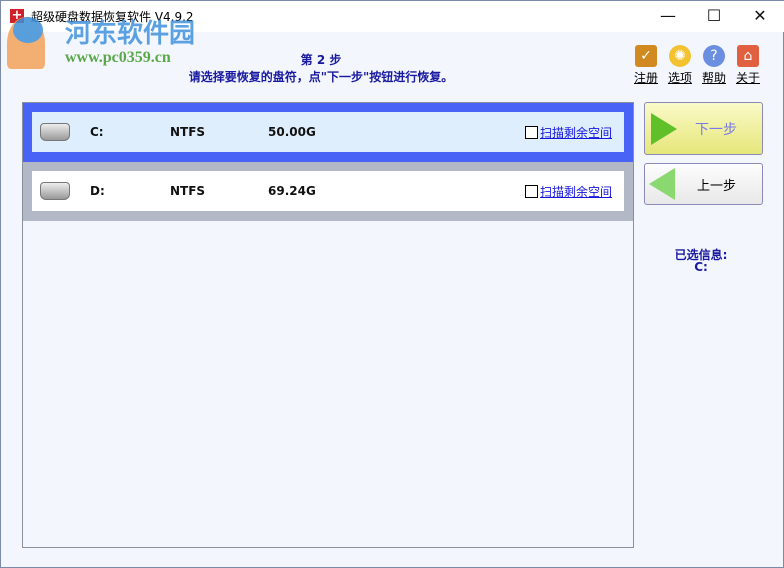 This screenshot has width=784, height=568. Describe the element at coordinates (716, 129) in the screenshot. I see `next-step-label: 下一步` at that location.